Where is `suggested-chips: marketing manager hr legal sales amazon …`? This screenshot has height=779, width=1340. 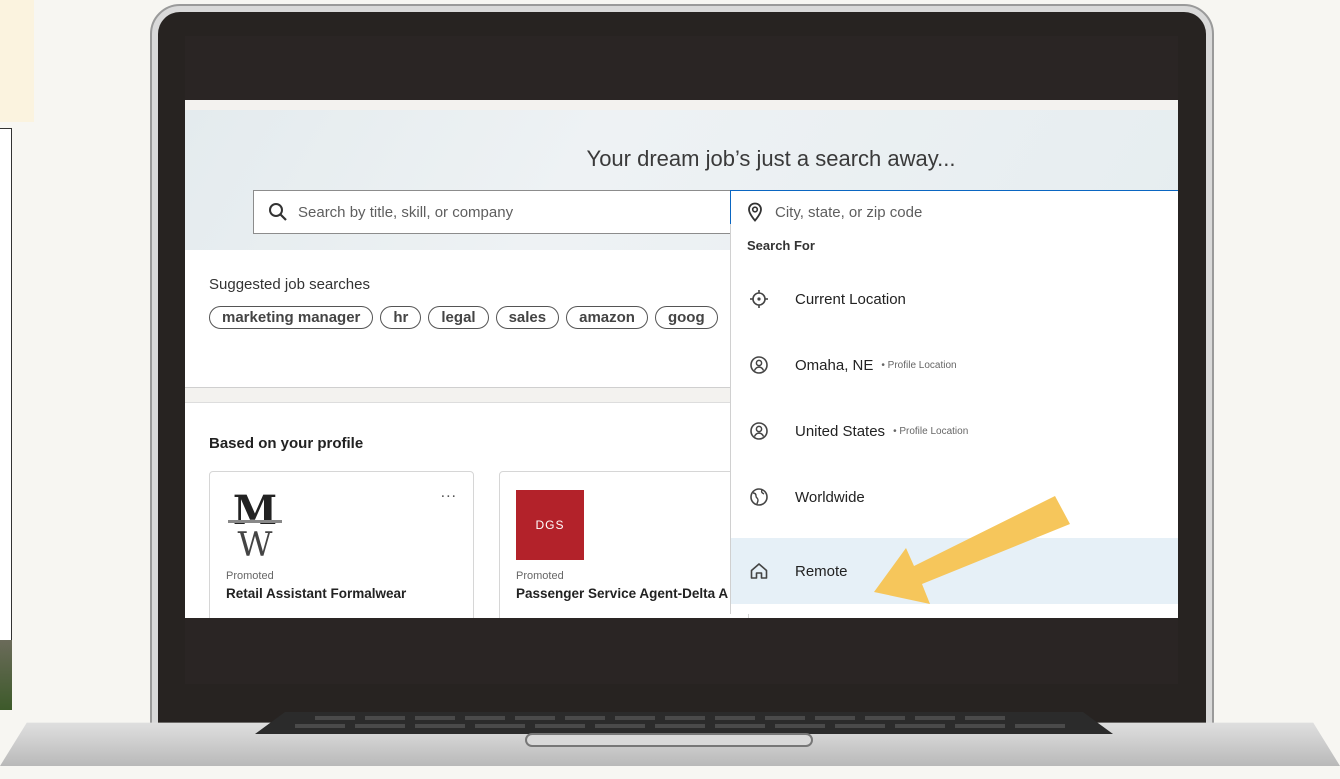 suggested-chips: marketing manager hr legal sales amazon … is located at coordinates (463, 317).